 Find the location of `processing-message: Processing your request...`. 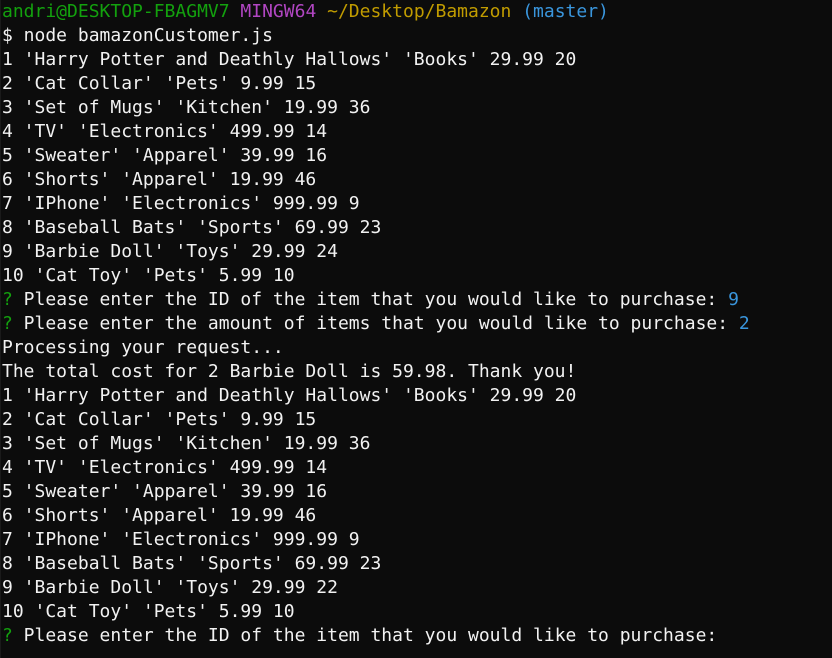

processing-message: Processing your request... is located at coordinates (143, 347).